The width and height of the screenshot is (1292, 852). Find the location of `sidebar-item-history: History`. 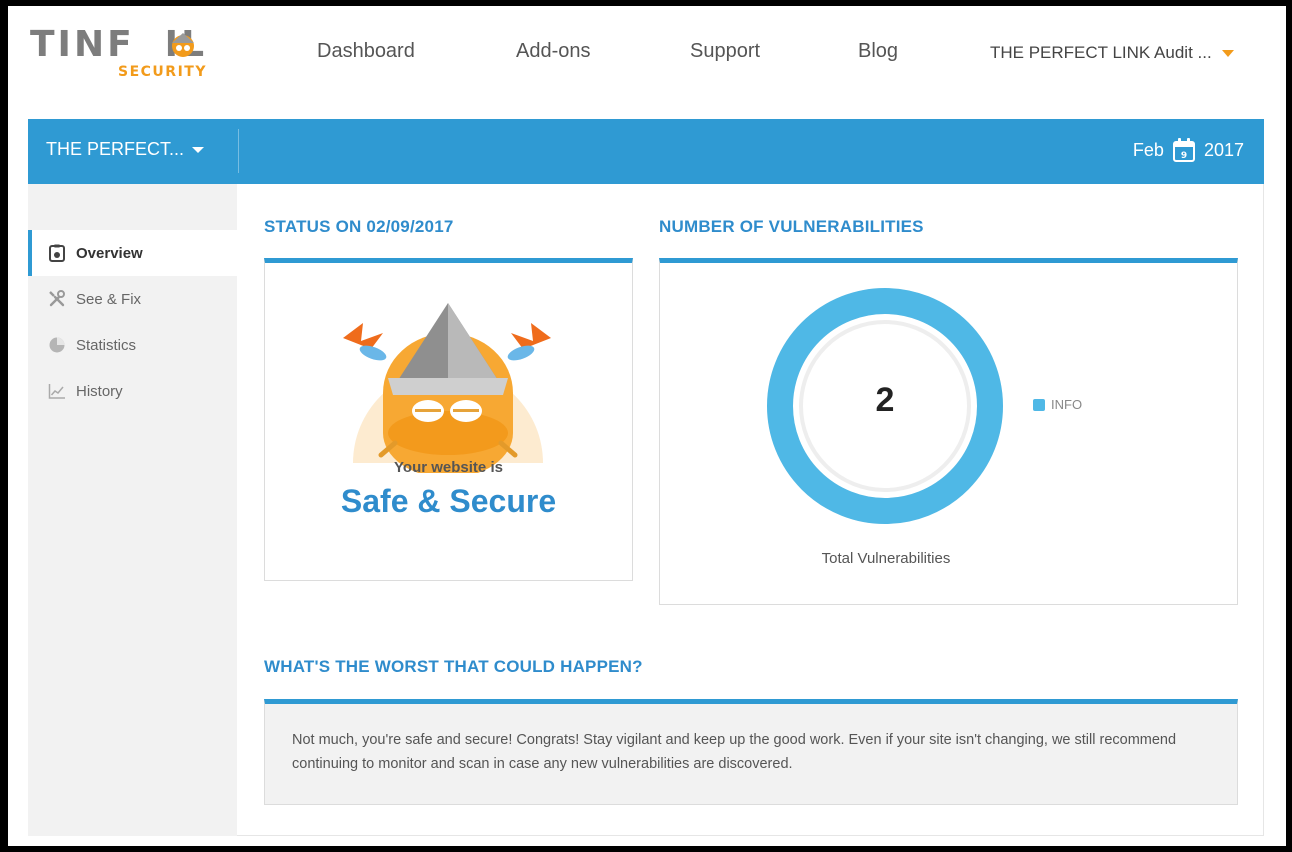

sidebar-item-history: History is located at coordinates (132, 391).